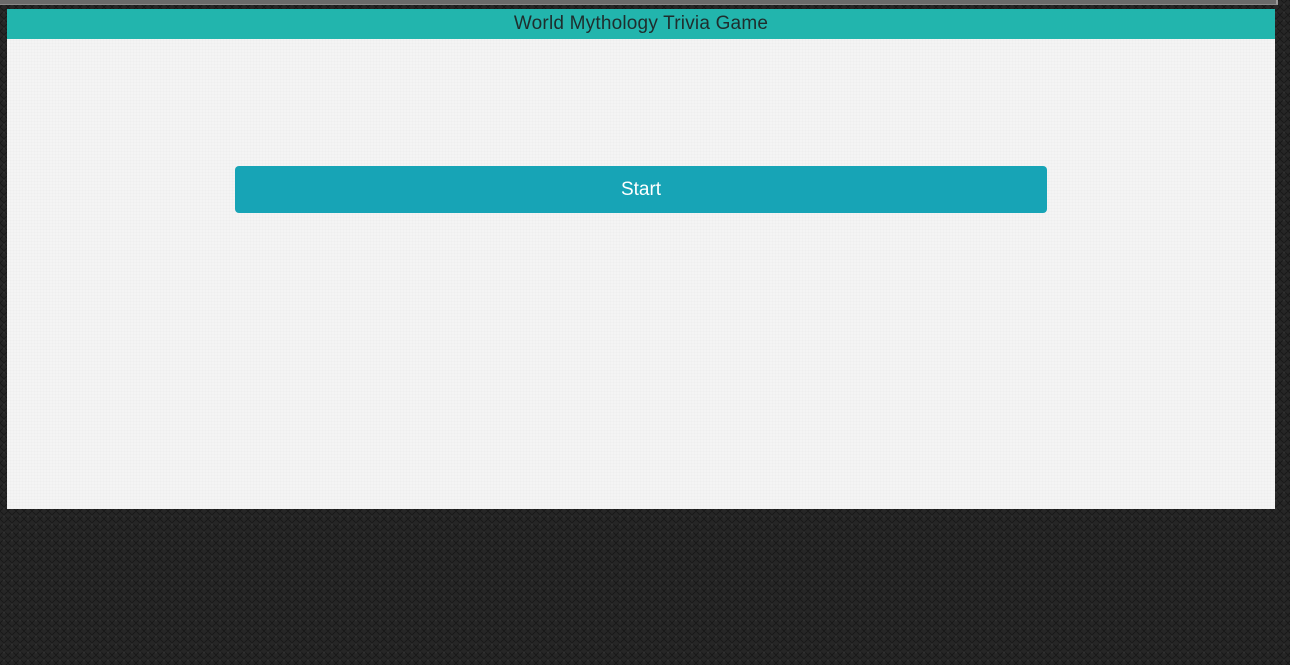 The width and height of the screenshot is (1290, 665). I want to click on app-title: World Mythology Trivia Game, so click(641, 23).